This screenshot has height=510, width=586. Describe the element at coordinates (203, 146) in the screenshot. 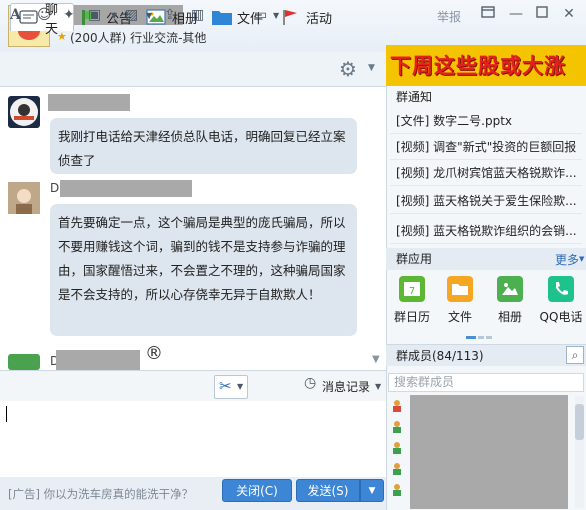

I see `message-bubble: 我刚打电话给天津经侦总队电话，明确回复已经立案侦查了` at that location.